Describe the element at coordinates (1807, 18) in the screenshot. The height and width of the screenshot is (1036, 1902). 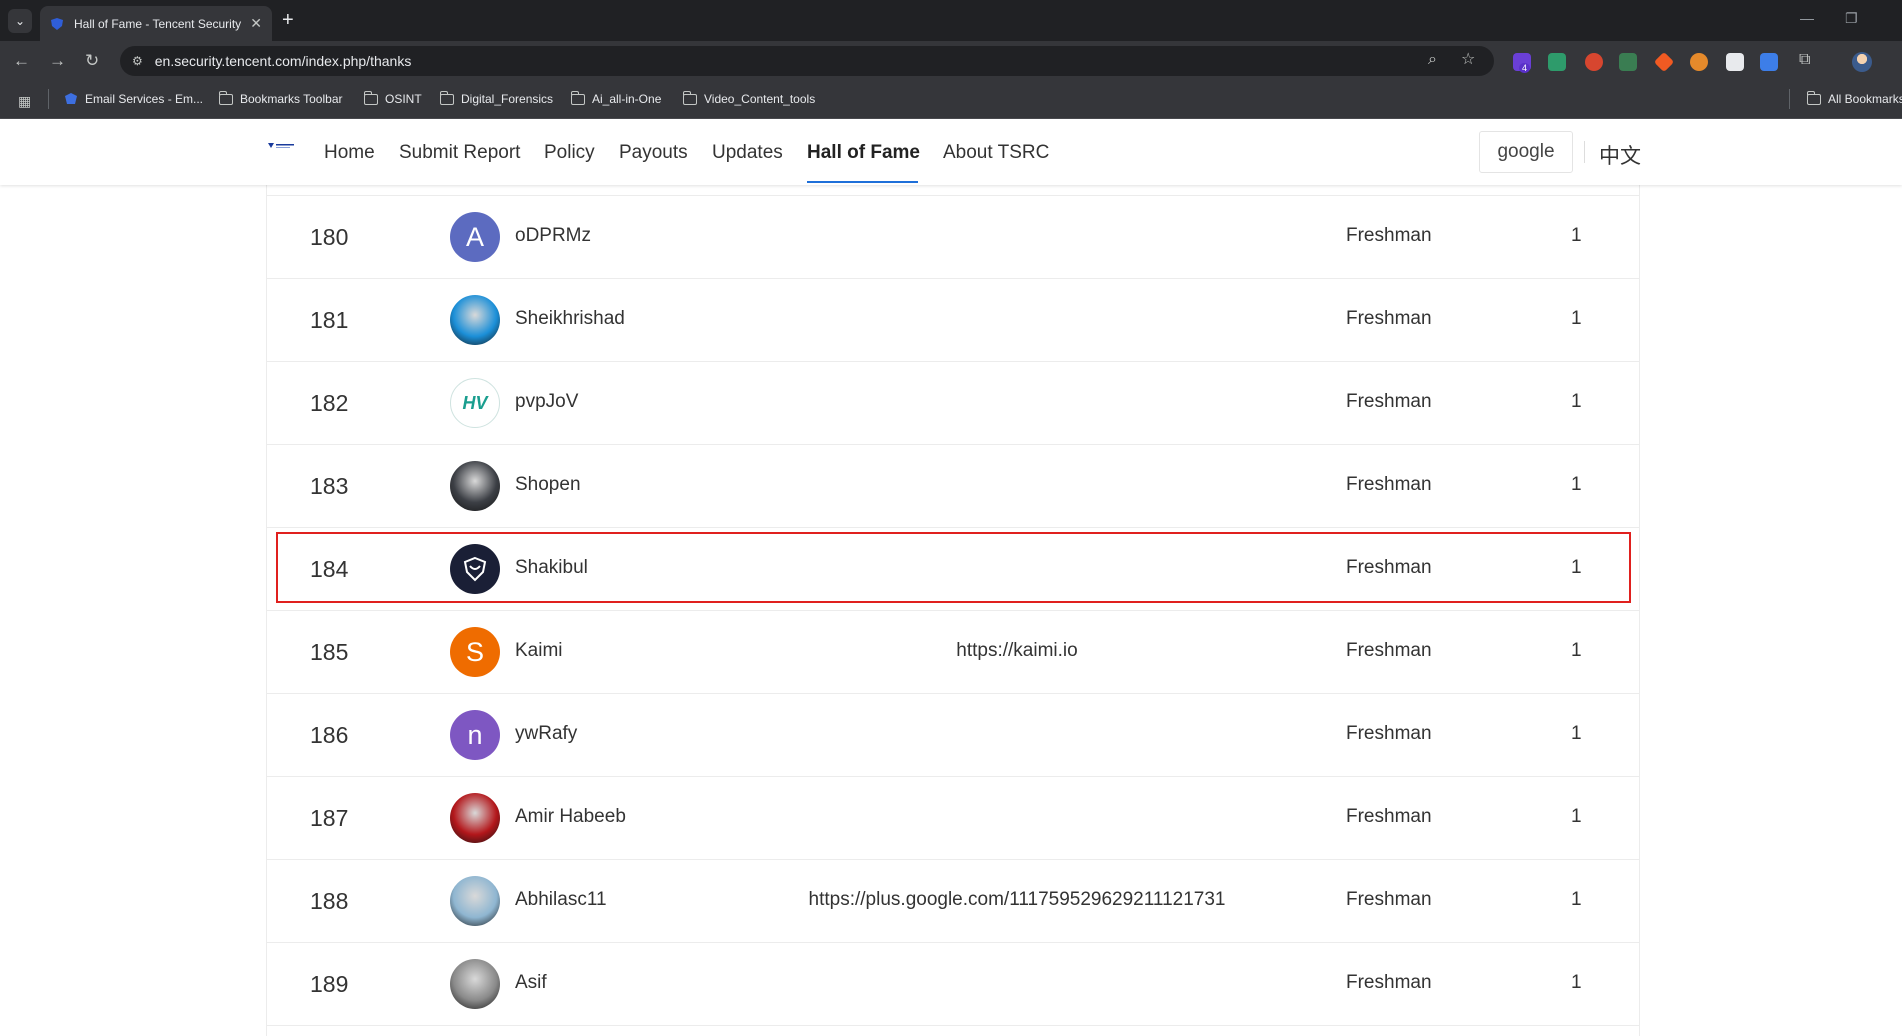
I see `minimize-icon: —` at that location.